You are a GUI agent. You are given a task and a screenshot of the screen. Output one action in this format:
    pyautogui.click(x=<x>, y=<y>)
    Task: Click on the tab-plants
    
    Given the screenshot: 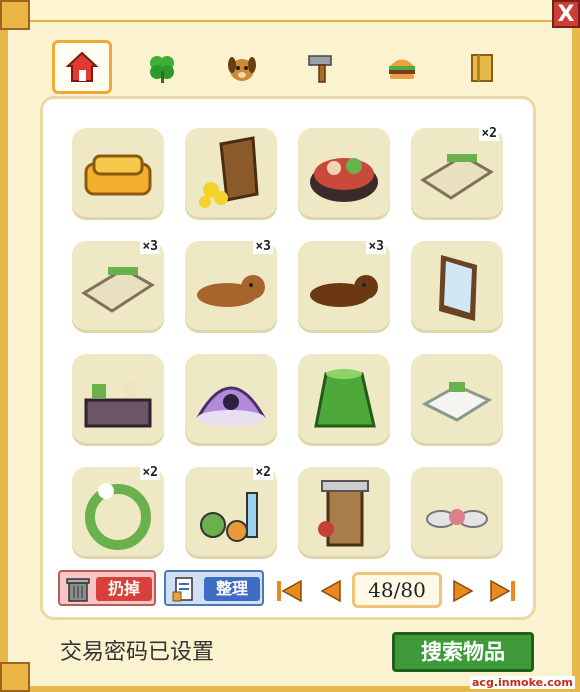 What is the action you would take?
    pyautogui.click(x=162, y=68)
    